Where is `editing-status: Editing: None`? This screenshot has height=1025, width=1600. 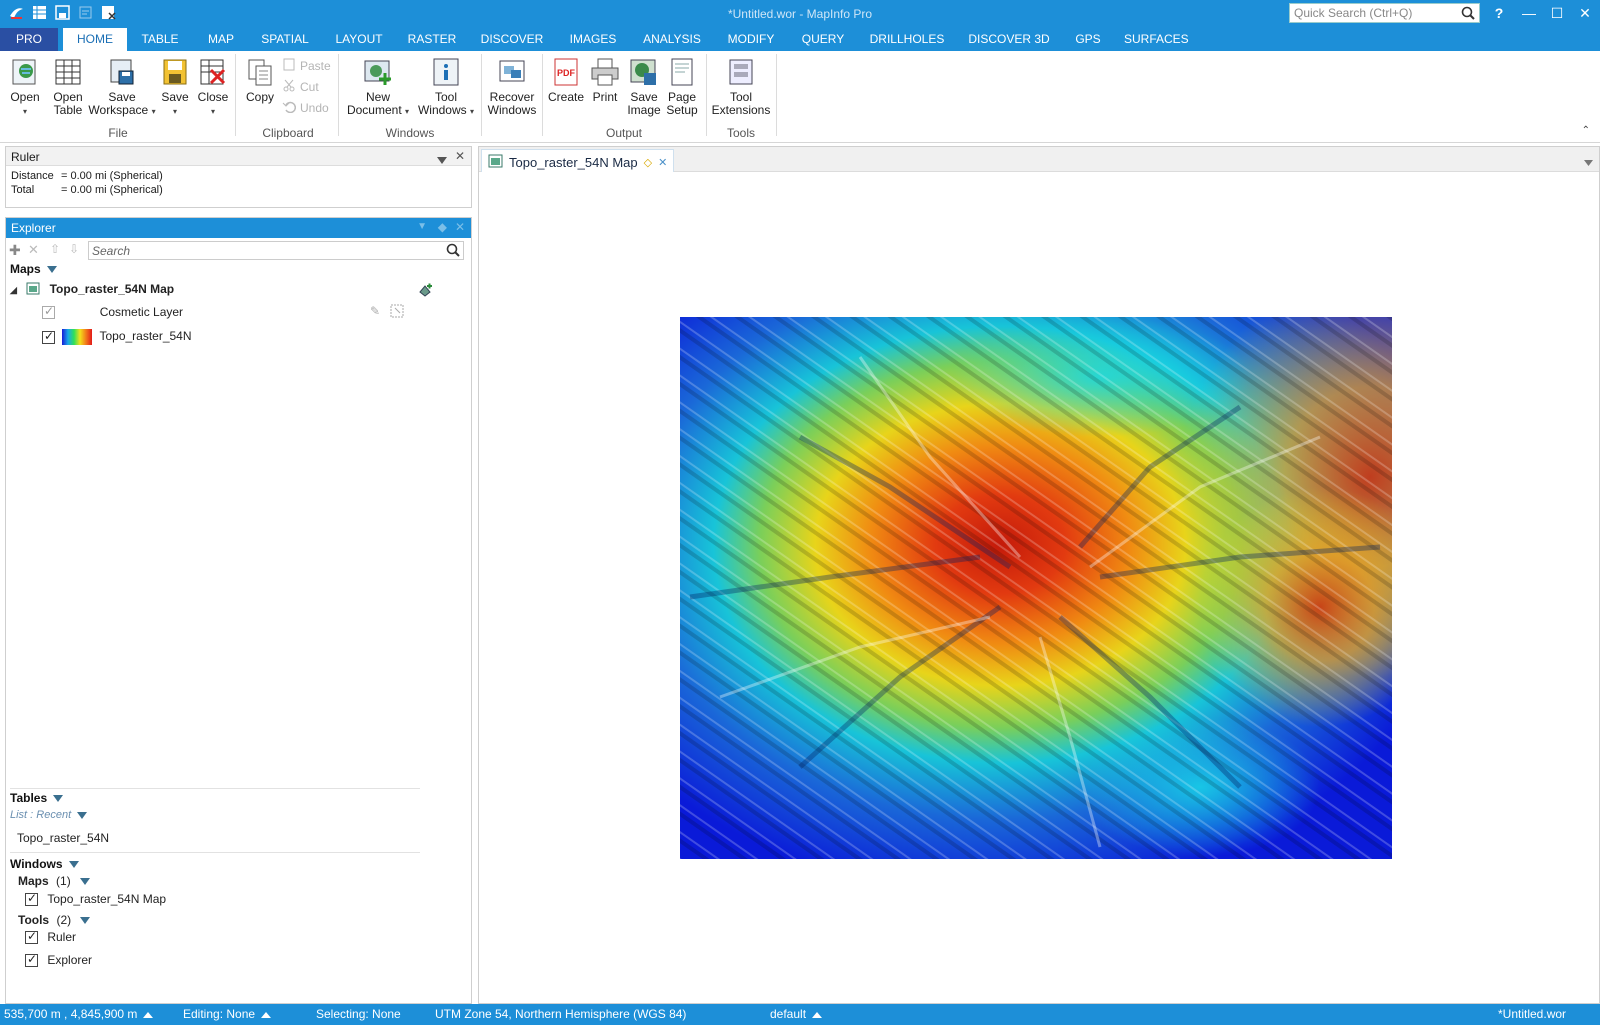
editing-status: Editing: None is located at coordinates (227, 1014).